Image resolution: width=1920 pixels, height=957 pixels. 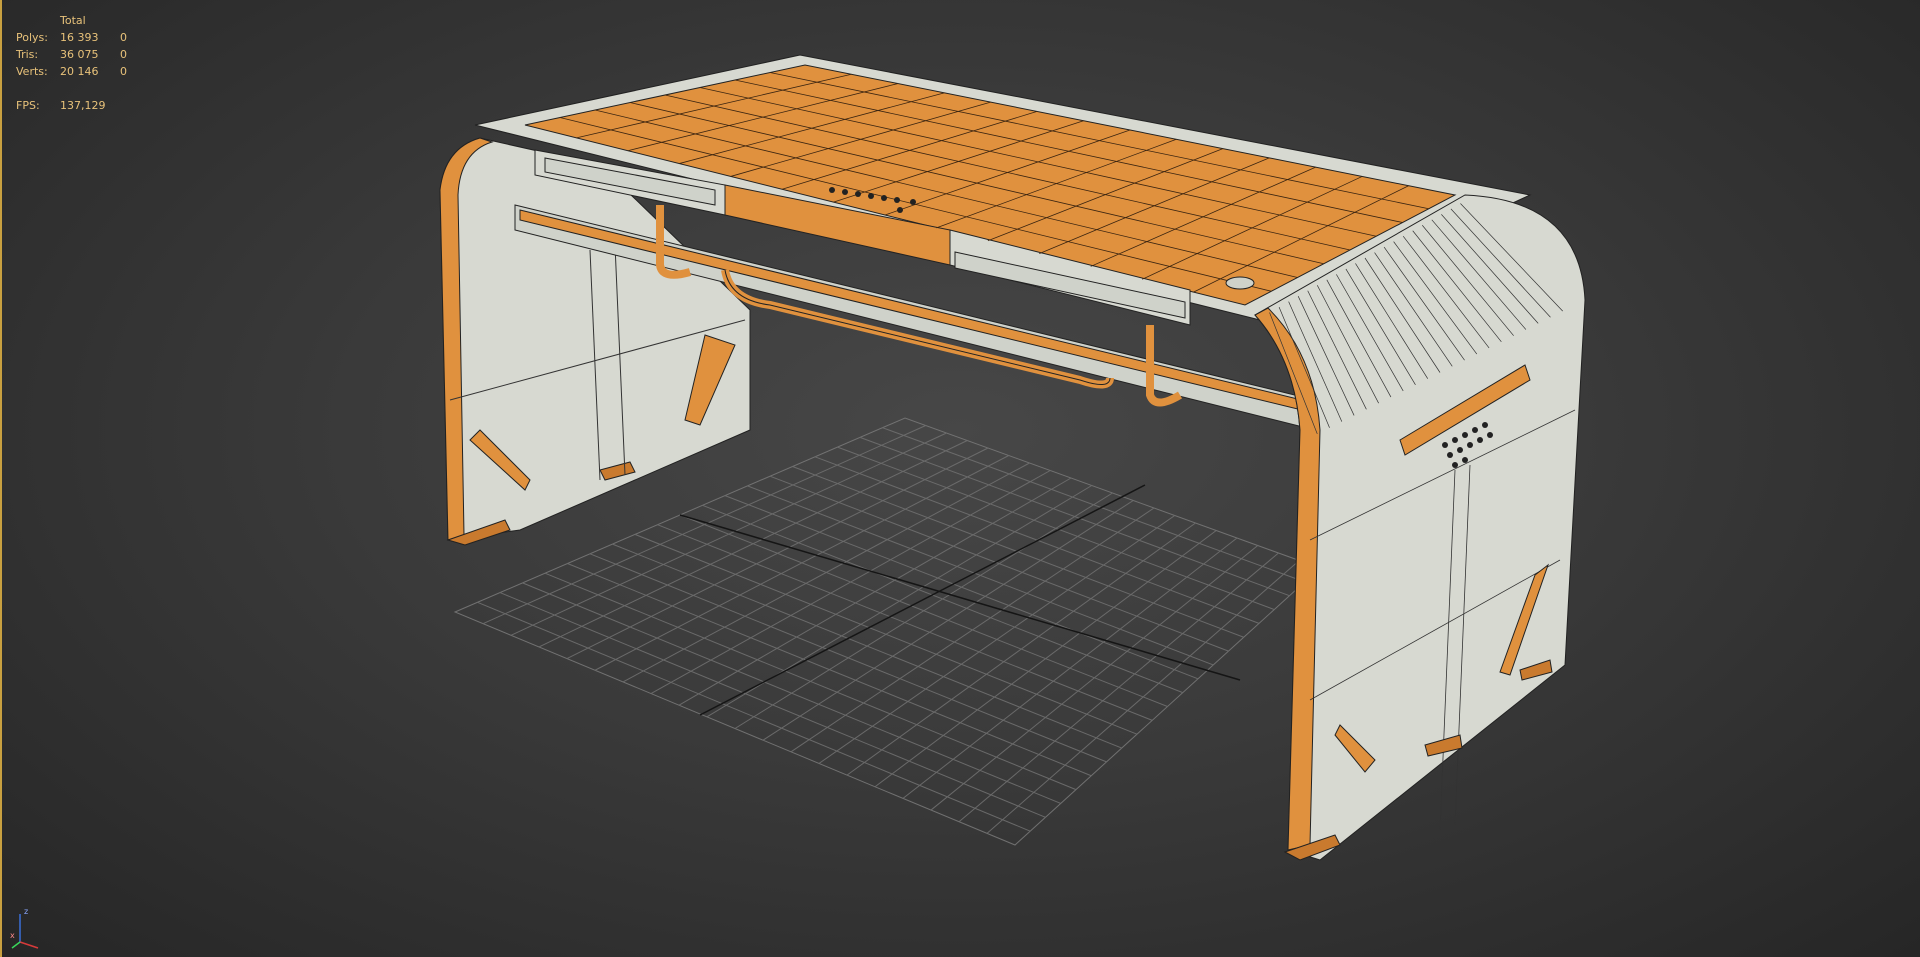 What do you see at coordinates (79, 54) in the screenshot?
I see `stat-total: 36 075` at bounding box center [79, 54].